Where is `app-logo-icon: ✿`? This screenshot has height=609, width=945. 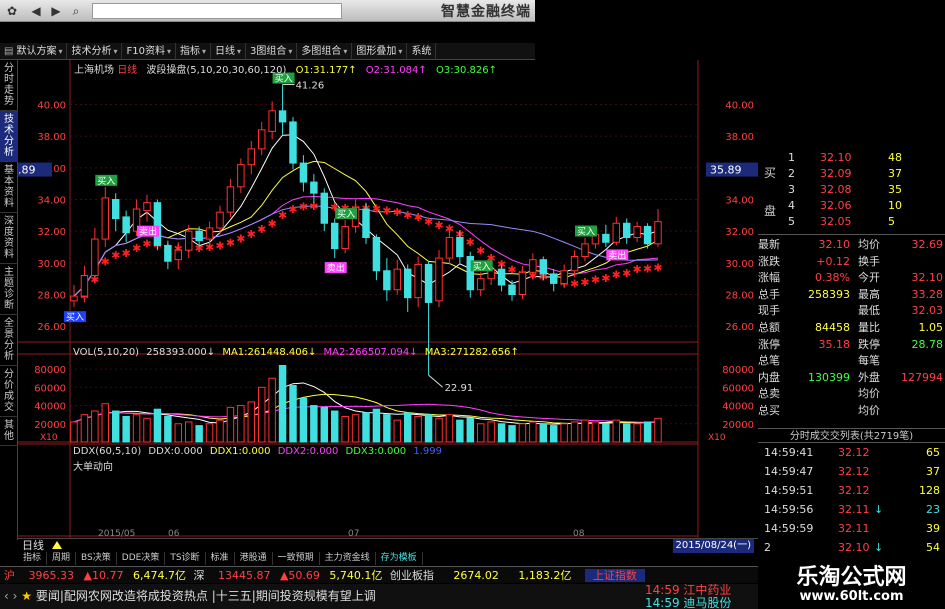 app-logo-icon: ✿ is located at coordinates (12, 11).